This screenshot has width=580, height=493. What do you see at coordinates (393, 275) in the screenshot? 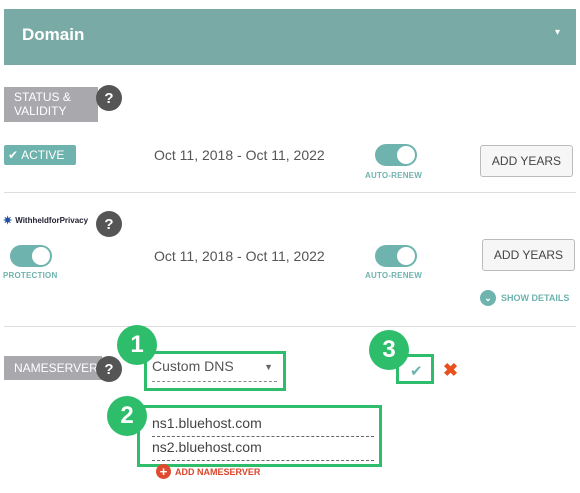
I see `privacy-auto-renew-label: AUTO-RENEW` at bounding box center [393, 275].